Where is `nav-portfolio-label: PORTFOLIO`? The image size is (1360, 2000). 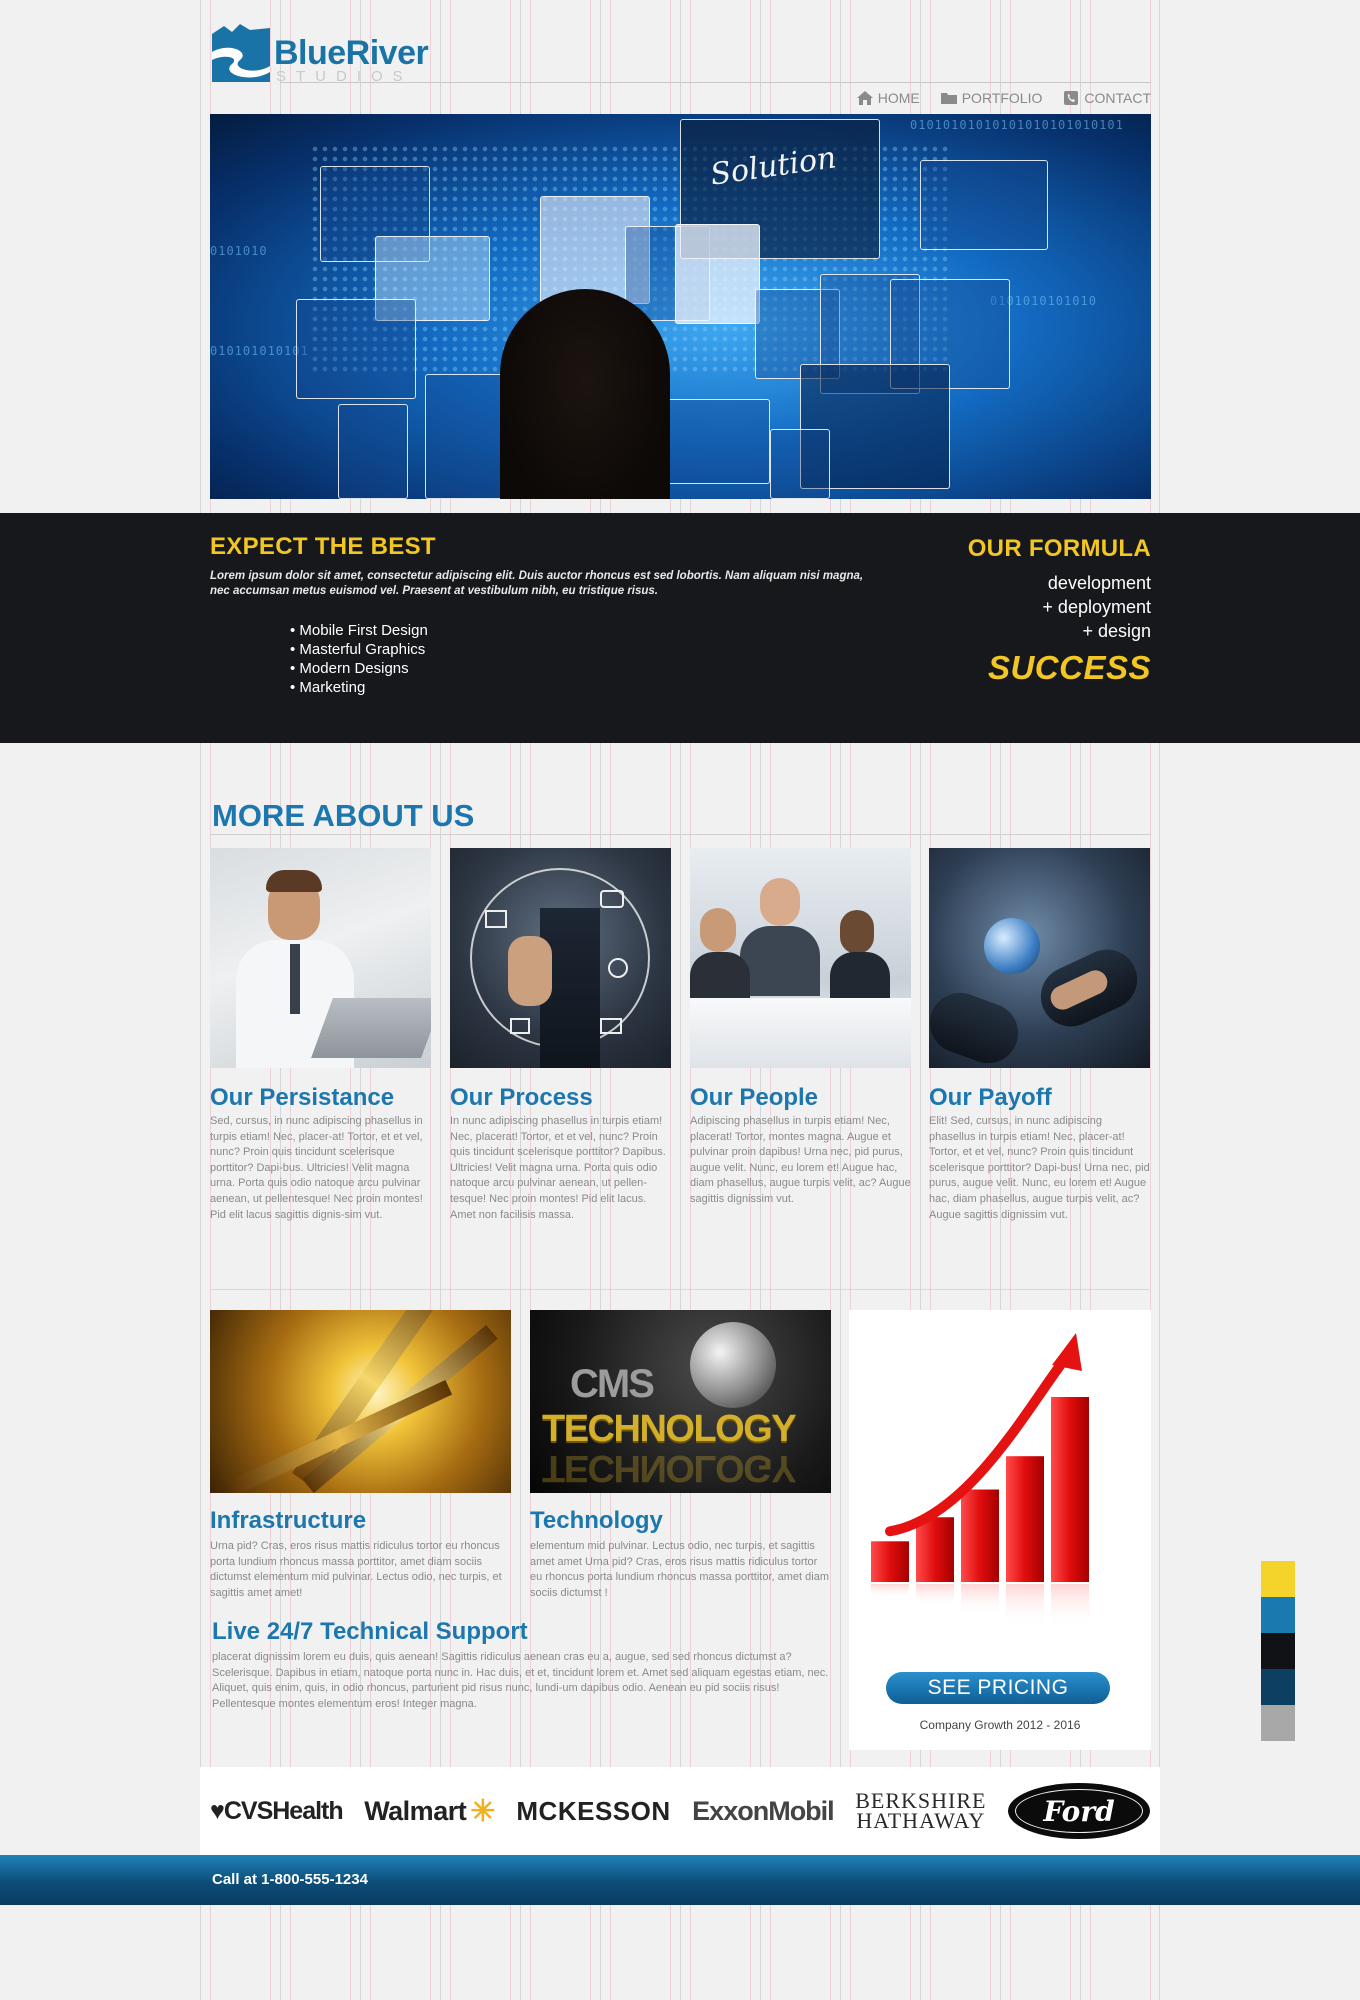 nav-portfolio-label: PORTFOLIO is located at coordinates (1002, 98).